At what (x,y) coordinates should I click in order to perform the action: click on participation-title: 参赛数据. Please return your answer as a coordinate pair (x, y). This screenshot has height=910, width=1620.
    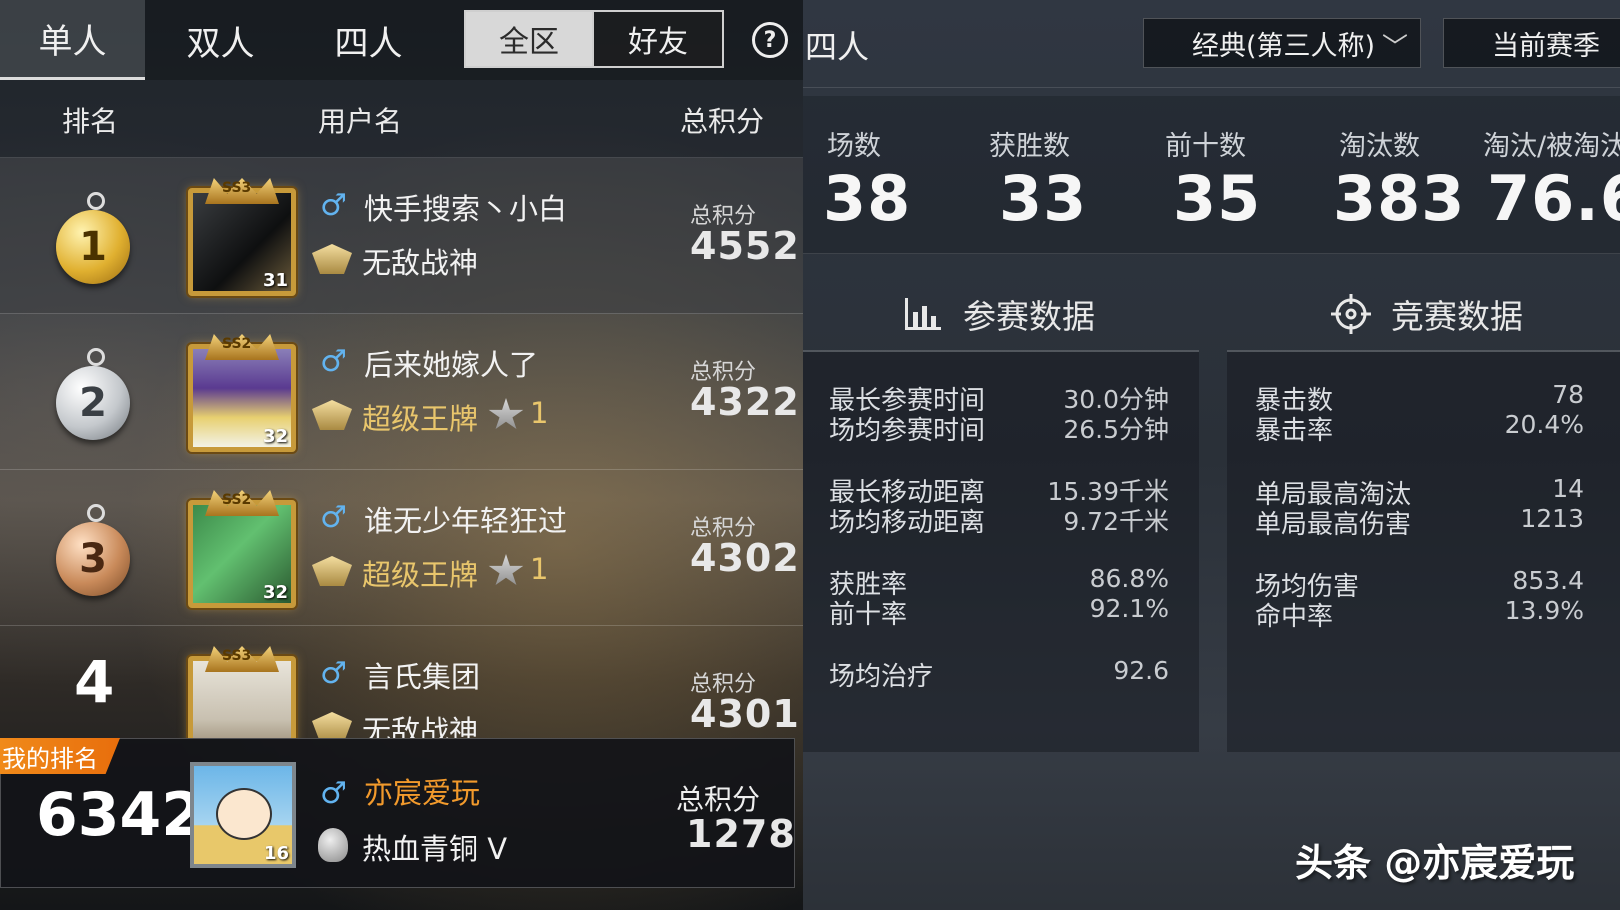
    Looking at the image, I should click on (1029, 316).